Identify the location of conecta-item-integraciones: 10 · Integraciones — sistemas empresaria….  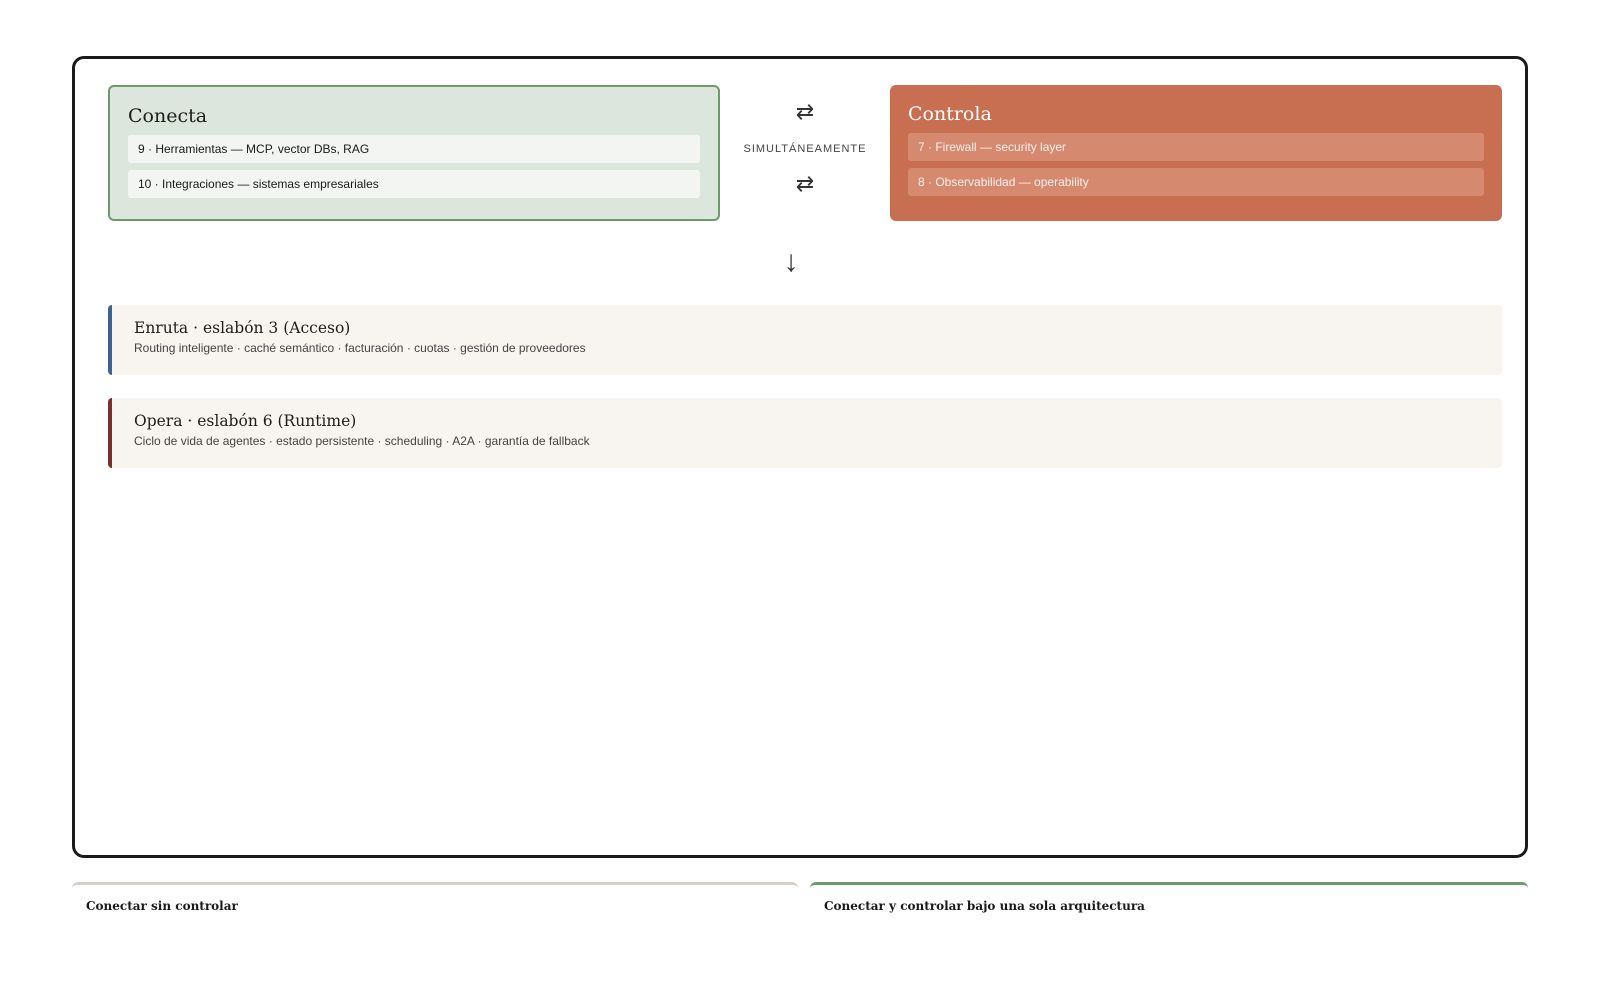
(414, 184).